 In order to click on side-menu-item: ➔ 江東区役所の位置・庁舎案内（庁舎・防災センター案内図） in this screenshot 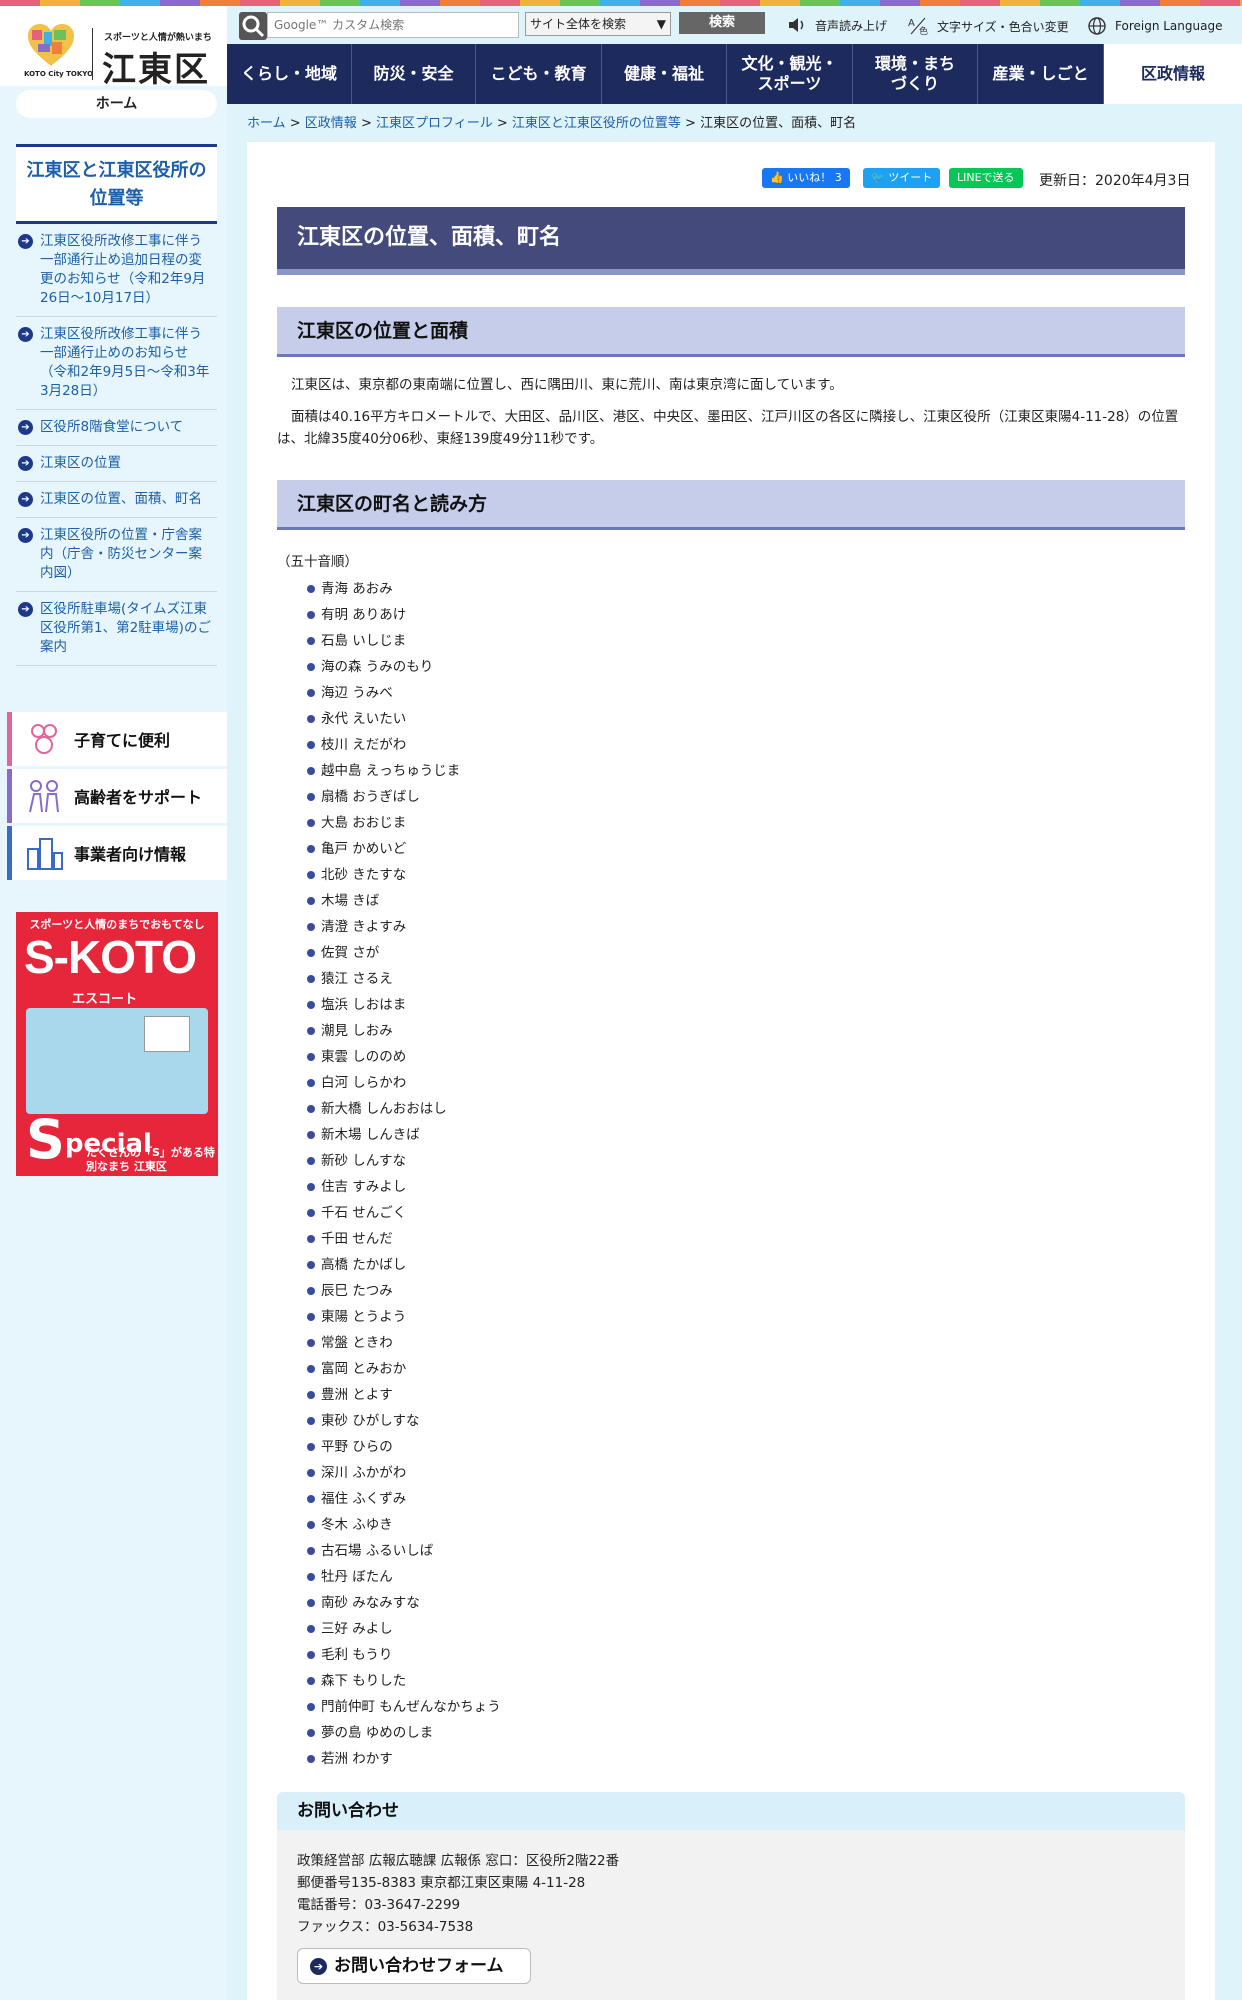, I will do `click(116, 555)`.